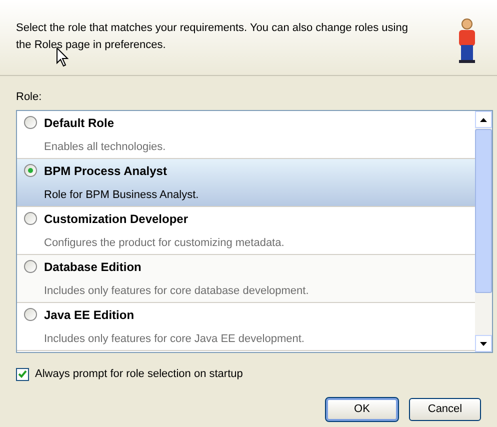  I want to click on role-description: Includes only features for core Java EE development., so click(174, 339).